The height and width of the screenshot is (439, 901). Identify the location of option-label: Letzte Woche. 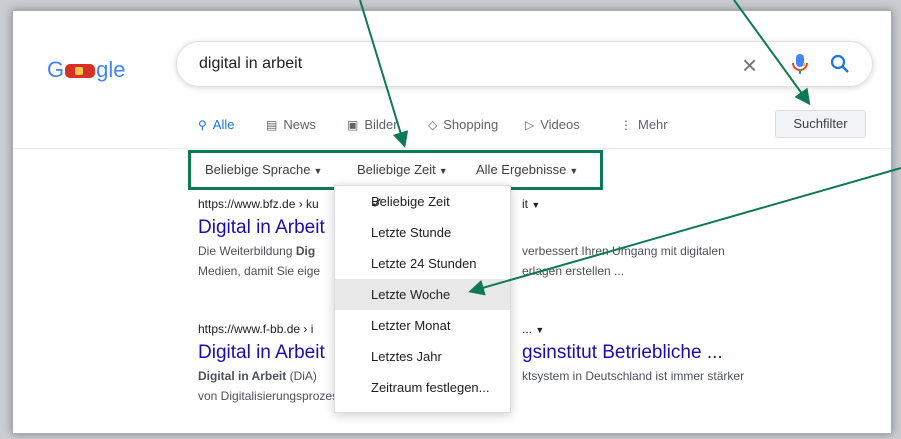
(411, 294).